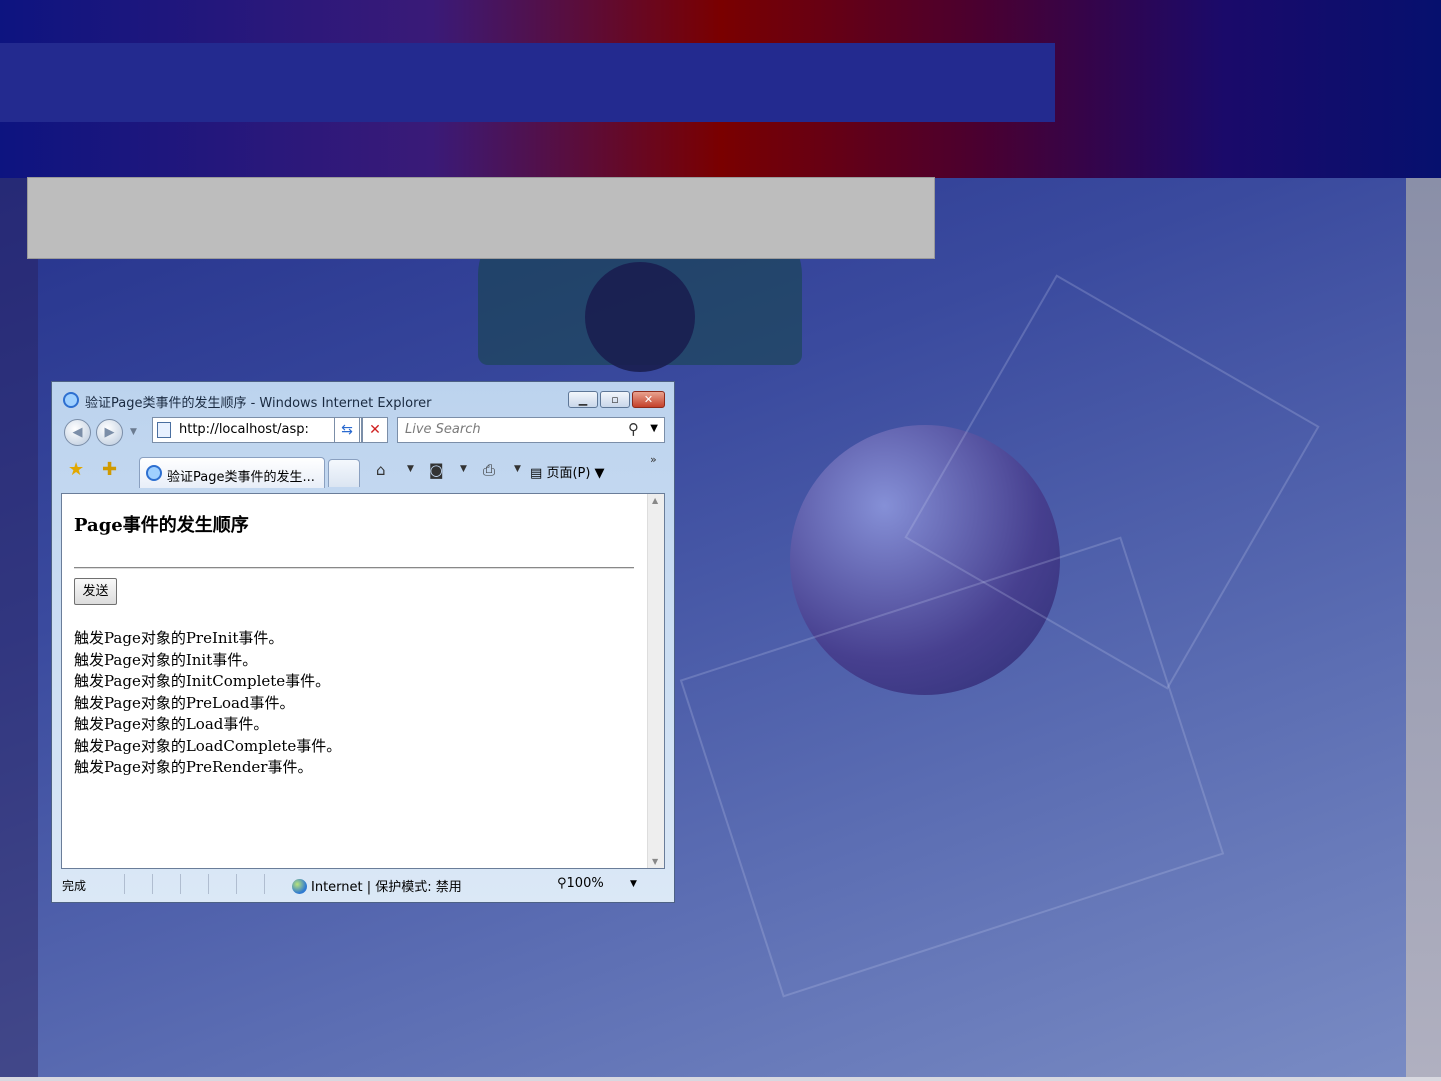 The image size is (1441, 1081). What do you see at coordinates (410, 469) in the screenshot?
I see `home-dropdown: ▼` at bounding box center [410, 469].